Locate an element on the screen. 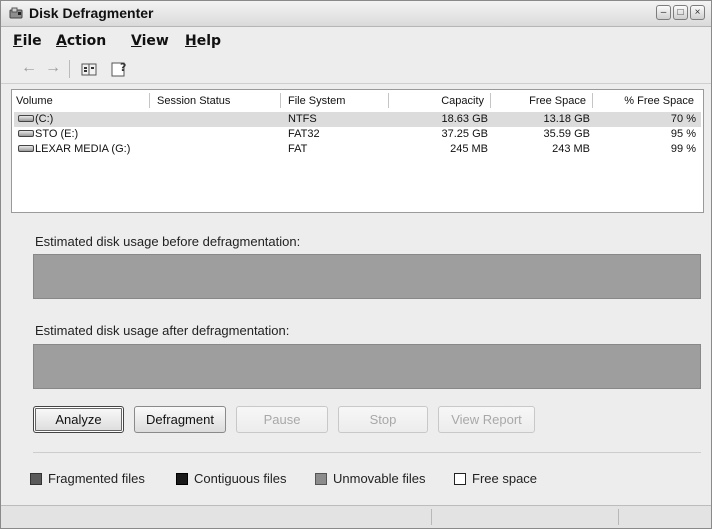 This screenshot has width=712, height=529. legend-free-space: Free space is located at coordinates (495, 478).